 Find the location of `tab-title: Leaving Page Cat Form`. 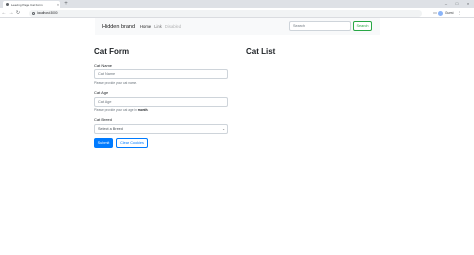

tab-title: Leaving Page Cat Form is located at coordinates (27, 4).